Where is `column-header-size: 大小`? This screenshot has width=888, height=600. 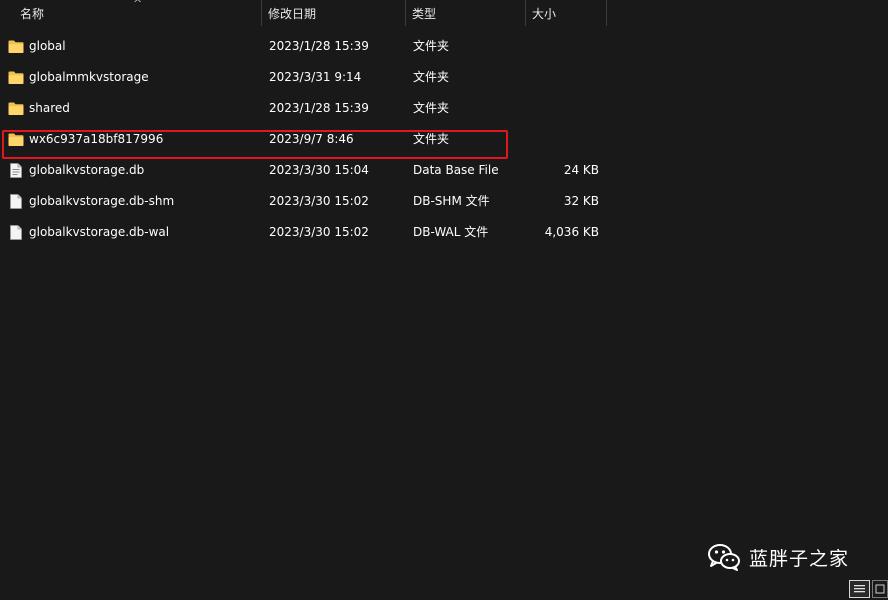
column-header-size: 大小 is located at coordinates (566, 13).